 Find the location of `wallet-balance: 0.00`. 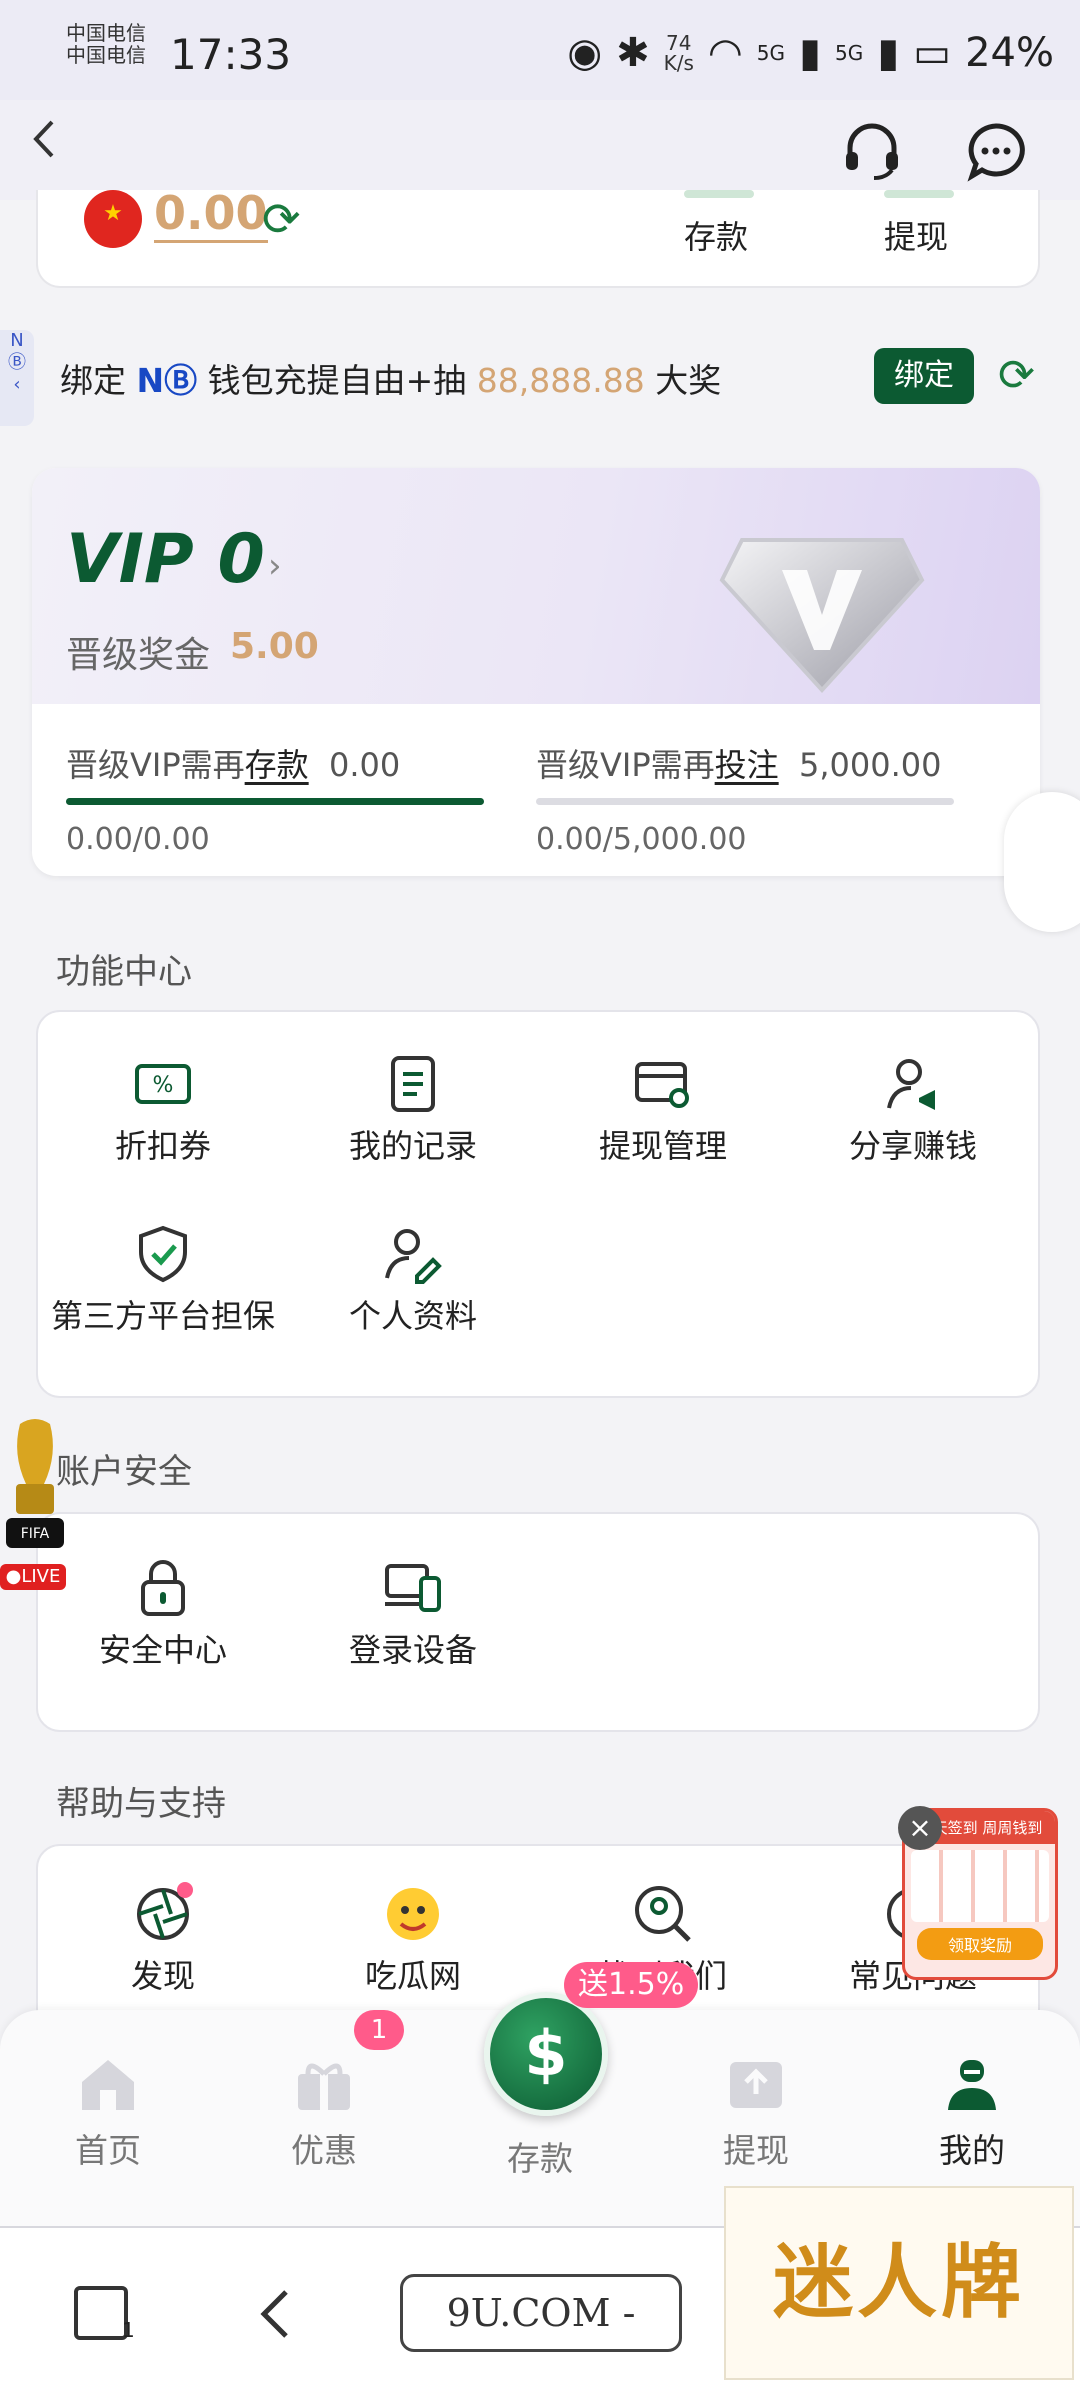

wallet-balance: 0.00 is located at coordinates (211, 214).